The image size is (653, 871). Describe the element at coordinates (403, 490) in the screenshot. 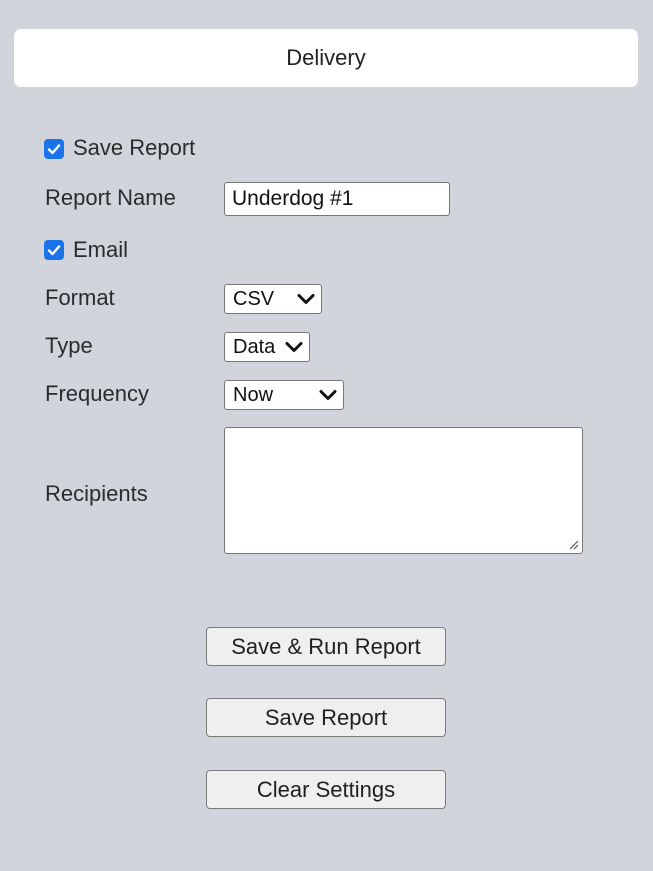

I see `recipients-textarea` at that location.